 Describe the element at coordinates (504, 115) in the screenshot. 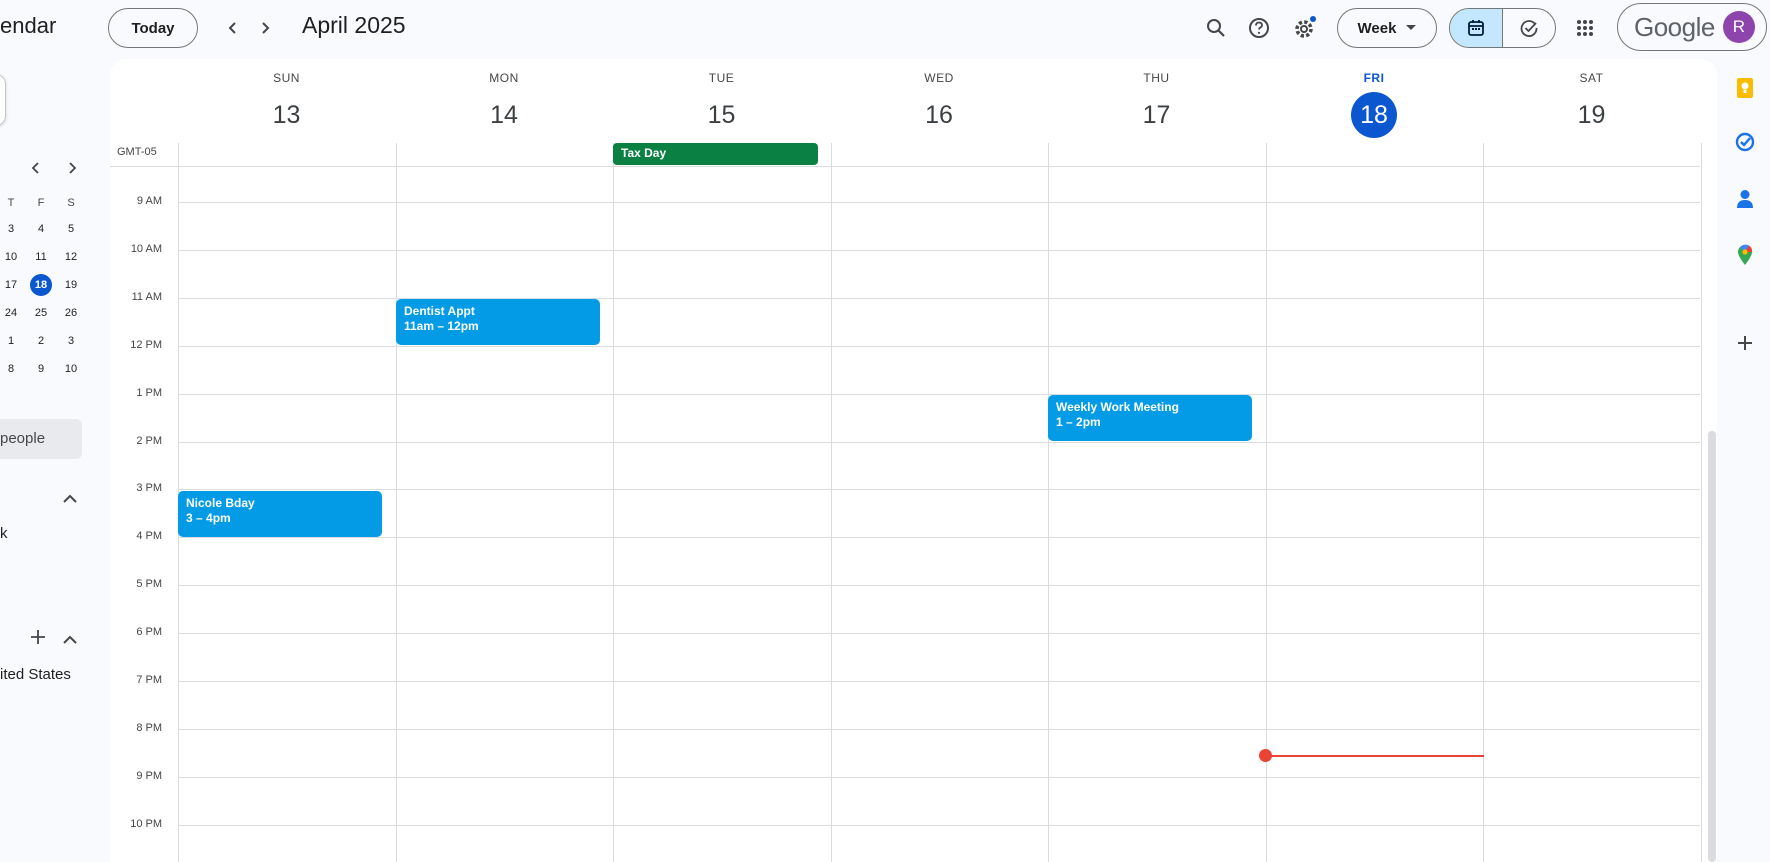

I see `day-number: 14` at that location.